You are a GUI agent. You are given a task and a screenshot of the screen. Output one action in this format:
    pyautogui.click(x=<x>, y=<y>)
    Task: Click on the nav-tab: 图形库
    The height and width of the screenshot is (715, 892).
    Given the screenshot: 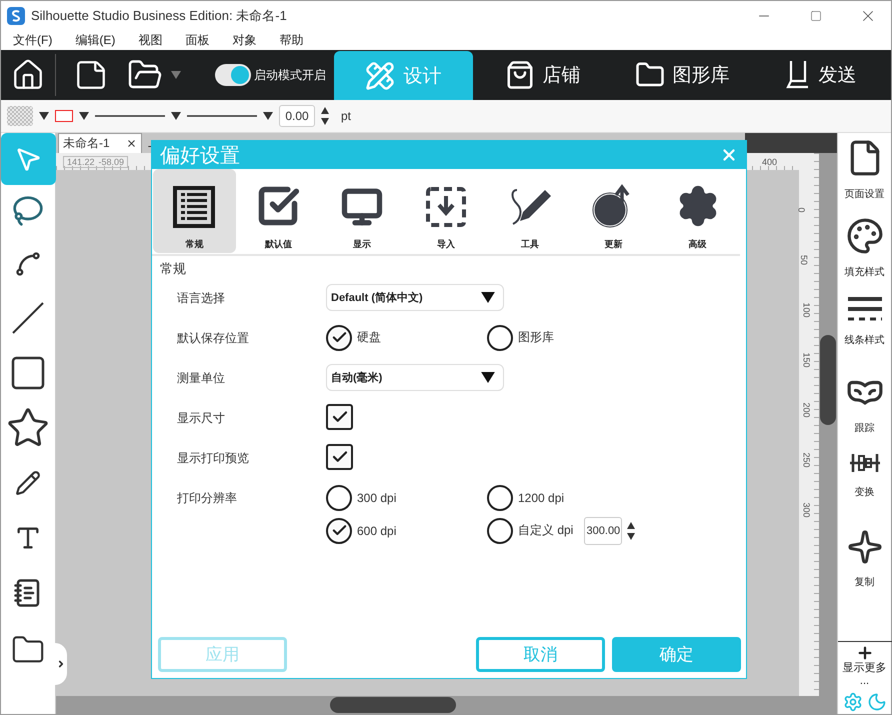 What is the action you would take?
    pyautogui.click(x=682, y=75)
    